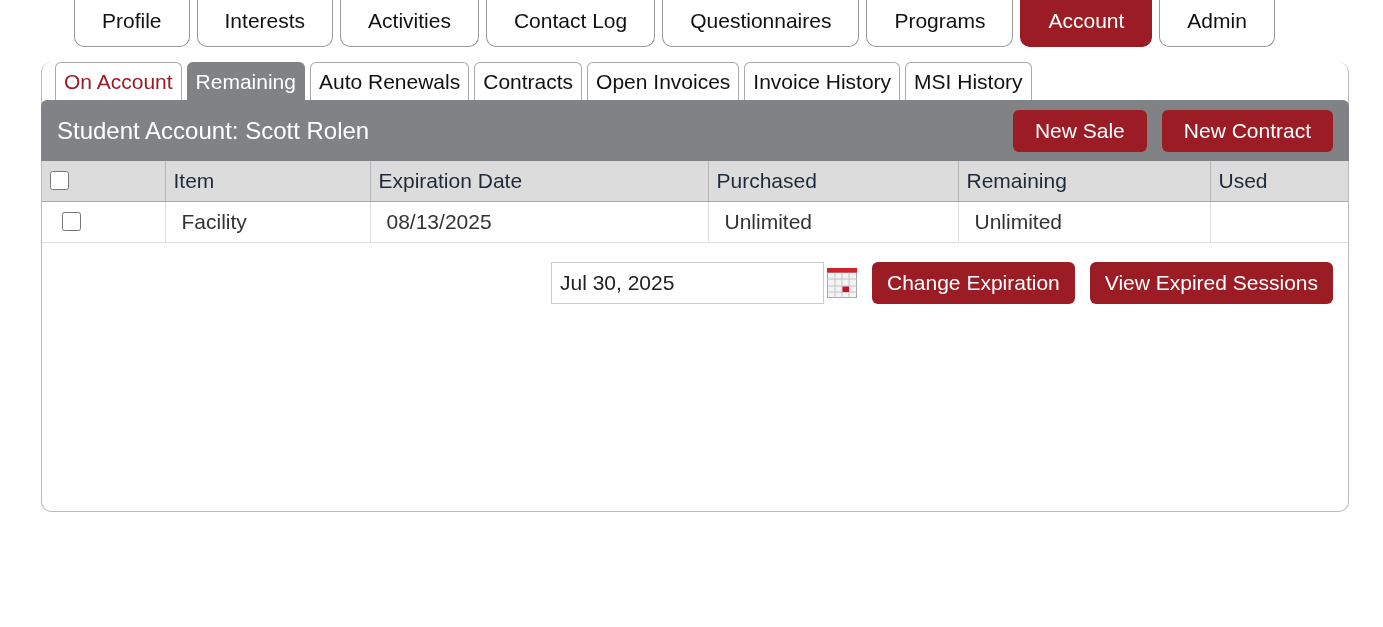  Describe the element at coordinates (1217, 23) in the screenshot. I see `nav-tab: Admin` at that location.